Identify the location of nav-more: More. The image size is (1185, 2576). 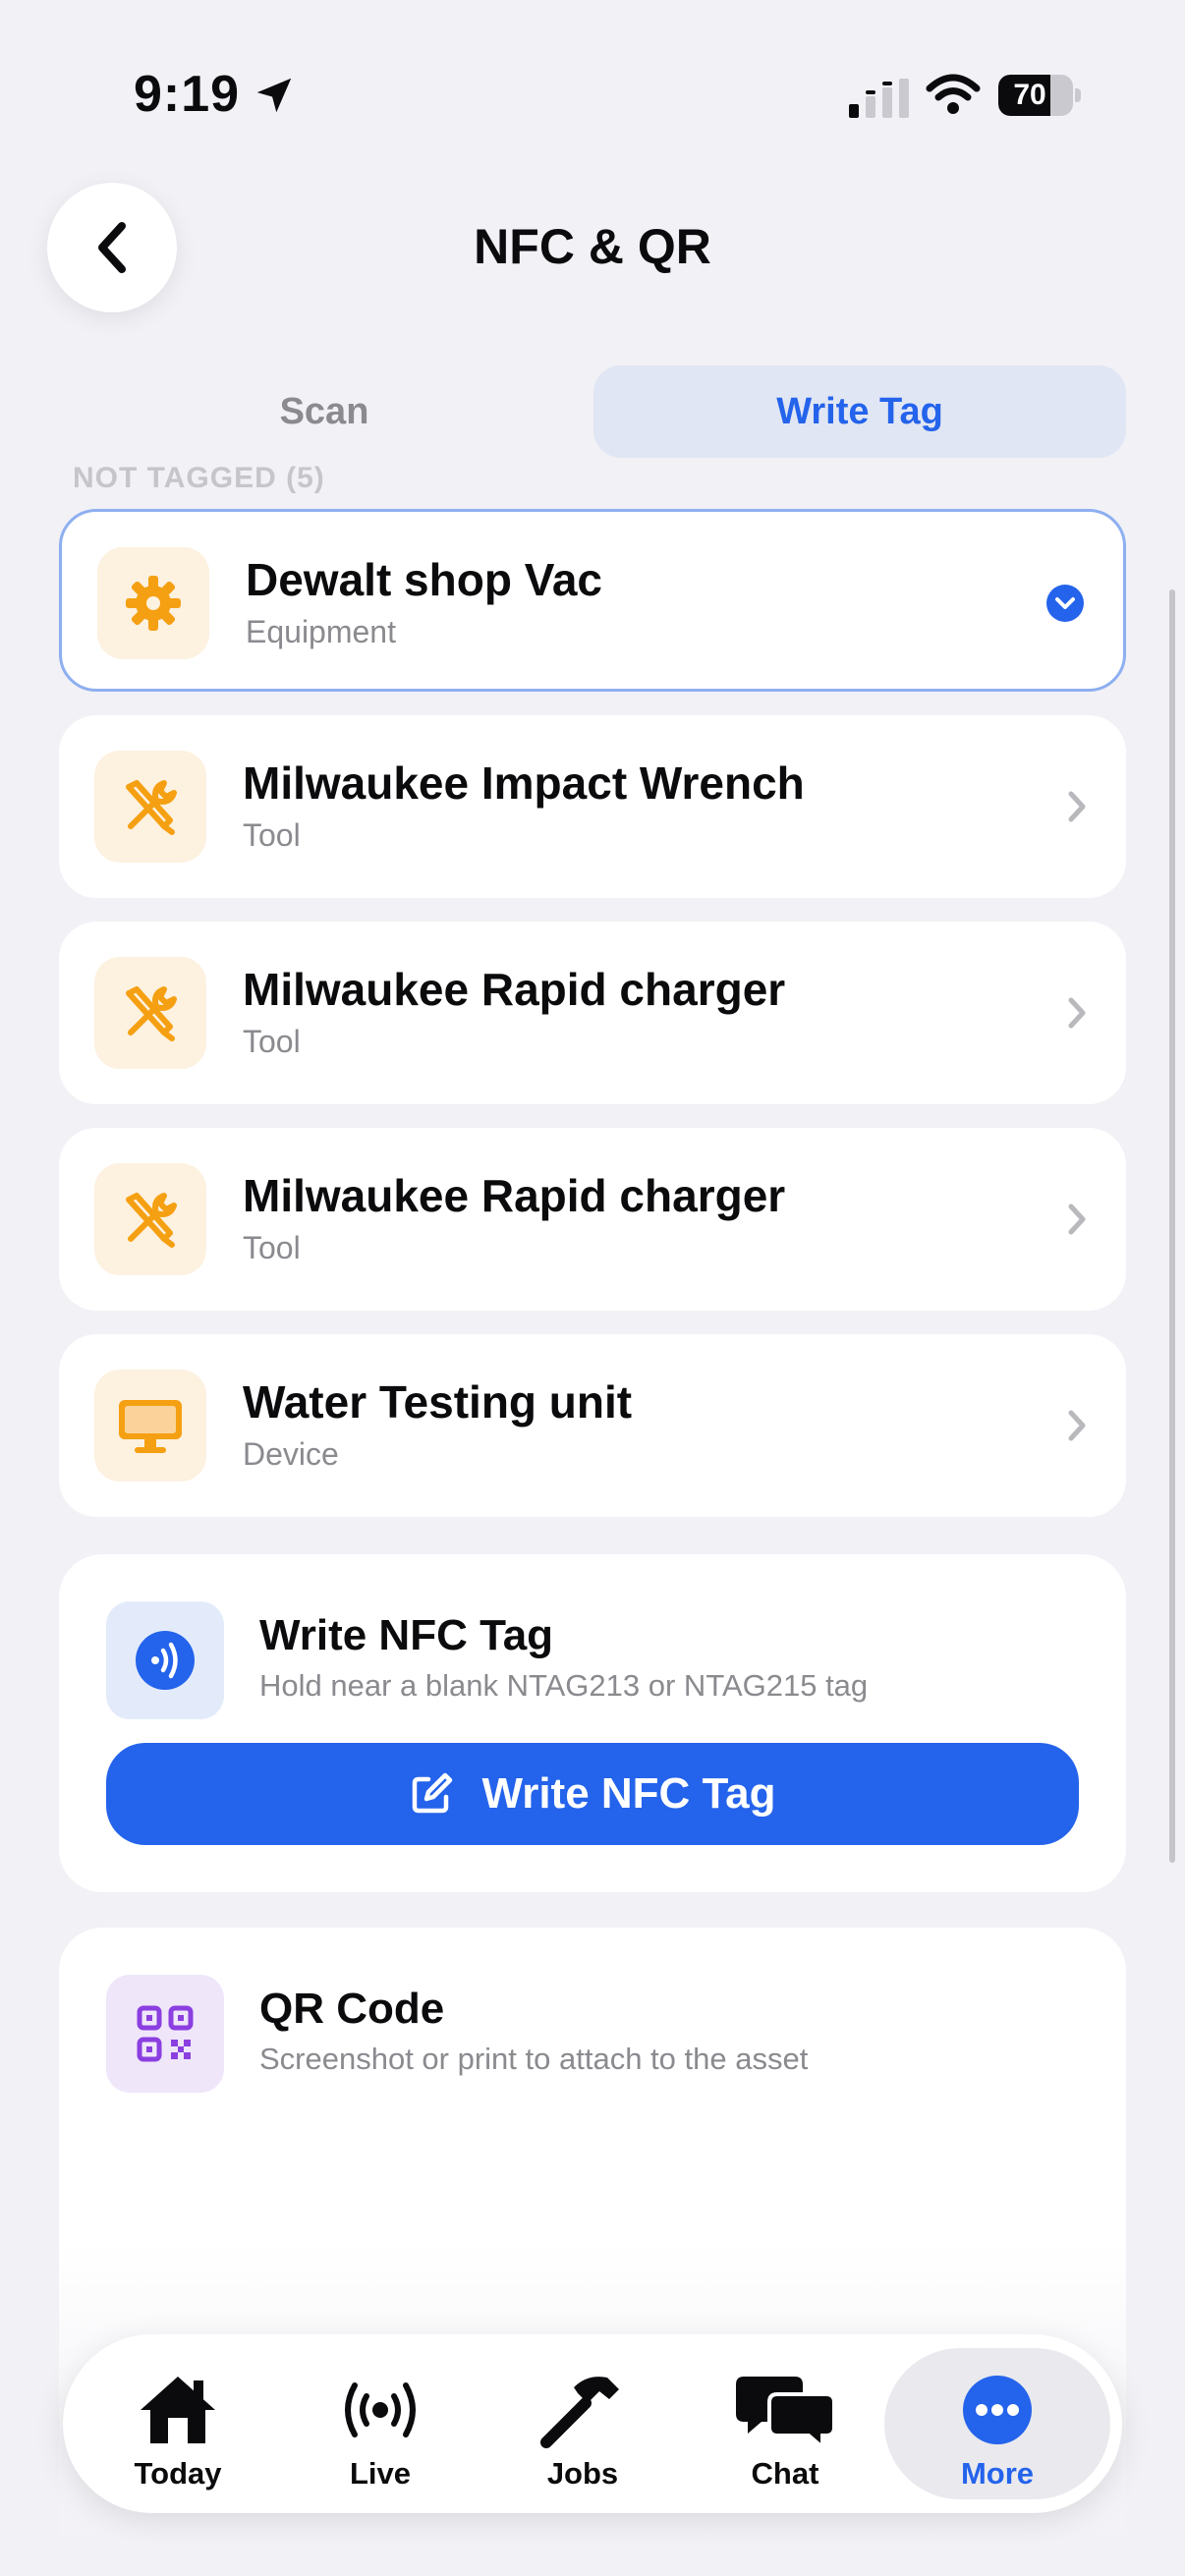
(997, 2423).